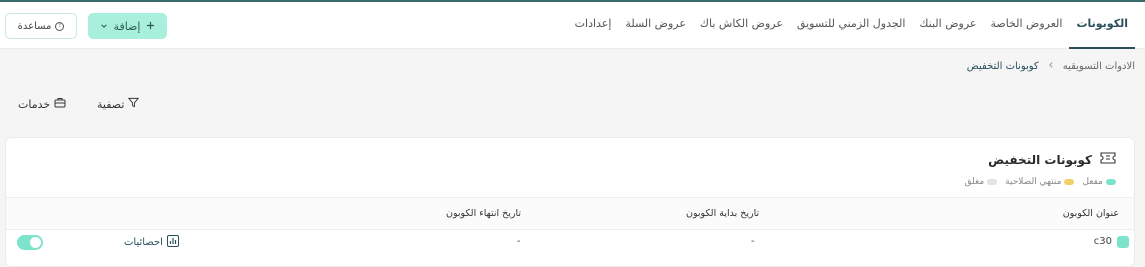 This screenshot has width=1145, height=267. I want to click on legend-label: مفعل, so click(1092, 182).